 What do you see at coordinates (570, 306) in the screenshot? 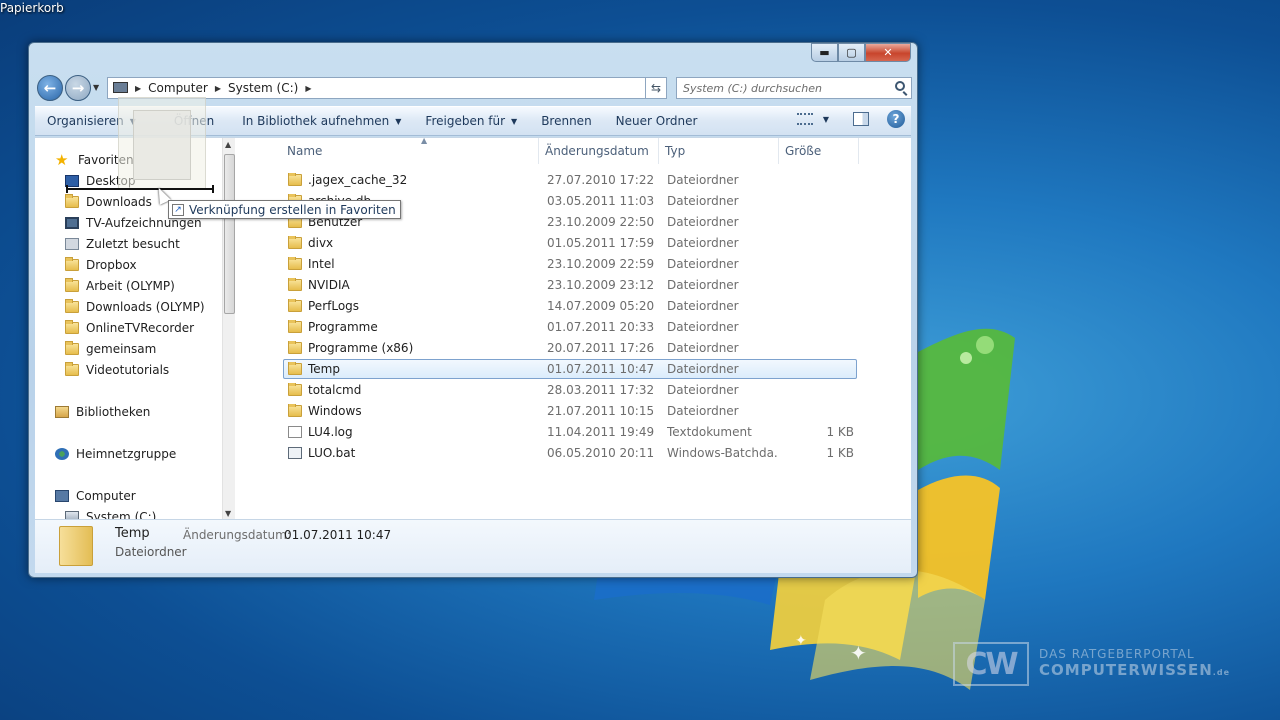
I see `table-row: PerfLogs 14.07.2009 05:20 Dateiordner` at bounding box center [570, 306].